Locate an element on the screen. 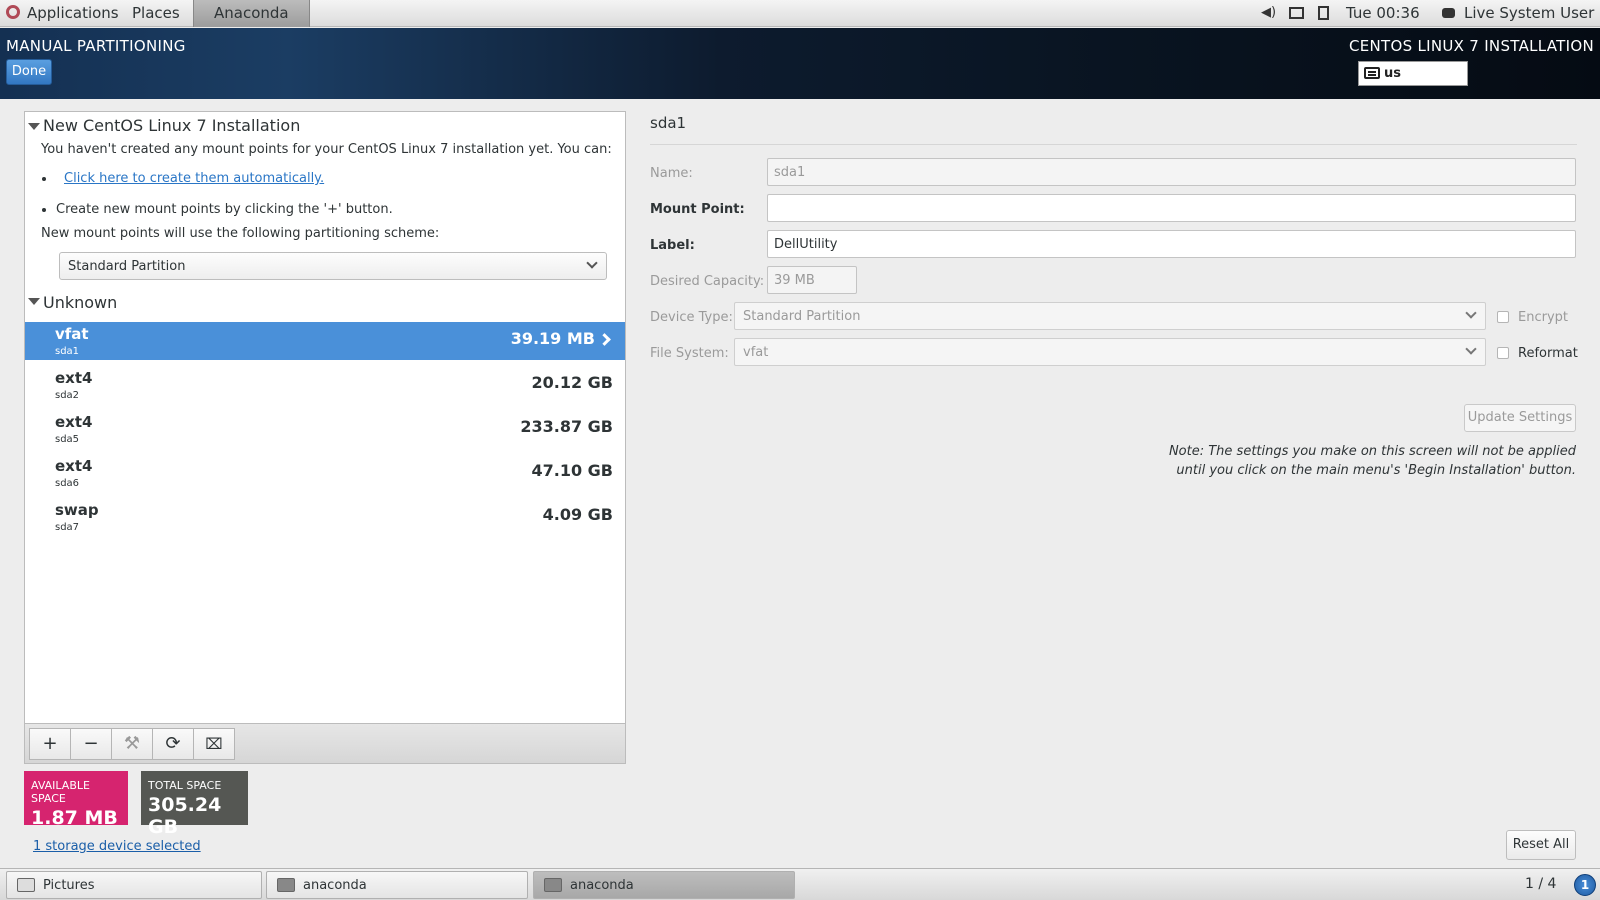 The image size is (1600, 900). volume-icon: ◀) is located at coordinates (1268, 13).